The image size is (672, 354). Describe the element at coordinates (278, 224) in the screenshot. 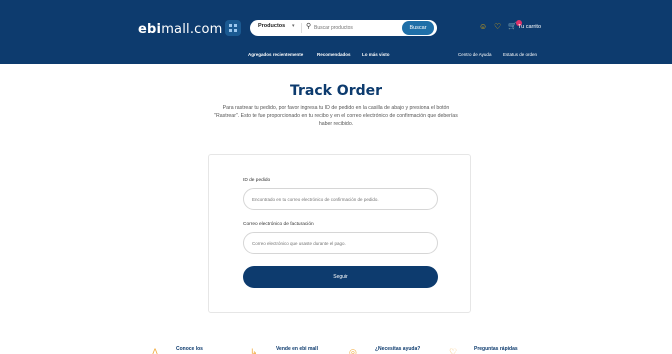

I see `billing-email-label: Correo electrónico de facturación` at that location.